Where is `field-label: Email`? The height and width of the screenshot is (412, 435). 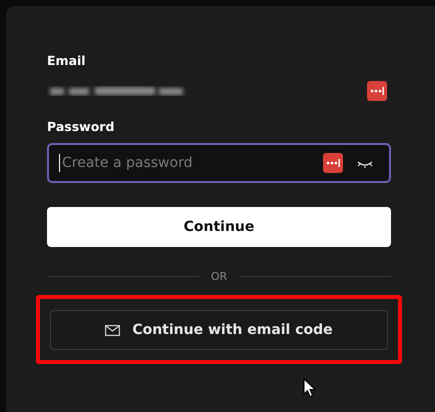
field-label: Email is located at coordinates (67, 60).